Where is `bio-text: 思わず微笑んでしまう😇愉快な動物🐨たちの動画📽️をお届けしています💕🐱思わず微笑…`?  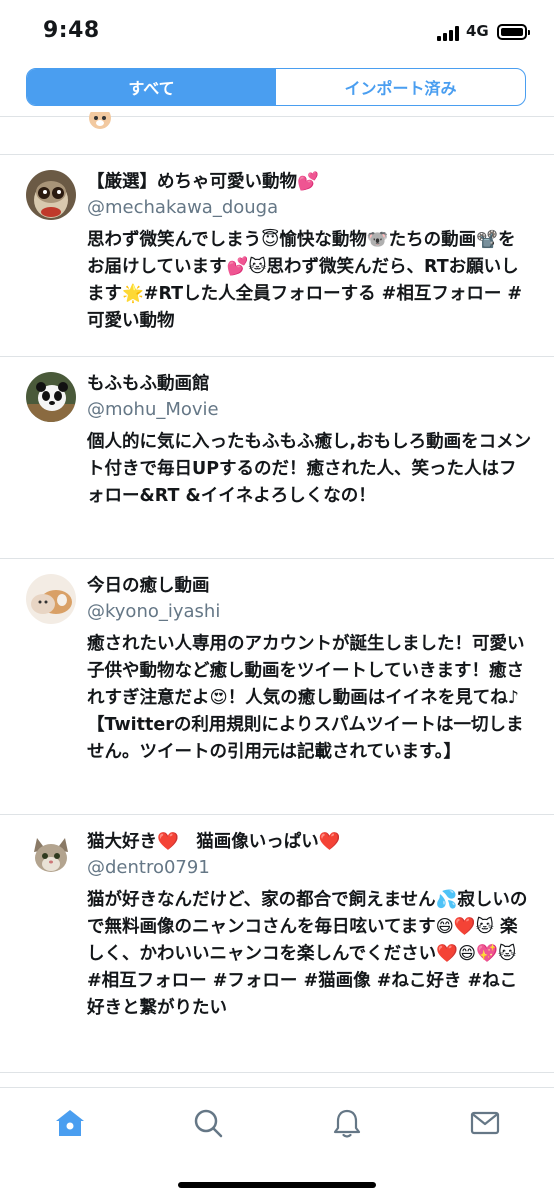 bio-text: 思わず微笑んでしまう😇愉快な動物🐨たちの動画📽️をお届けしています💕🐱思わず微笑… is located at coordinates (305, 280).